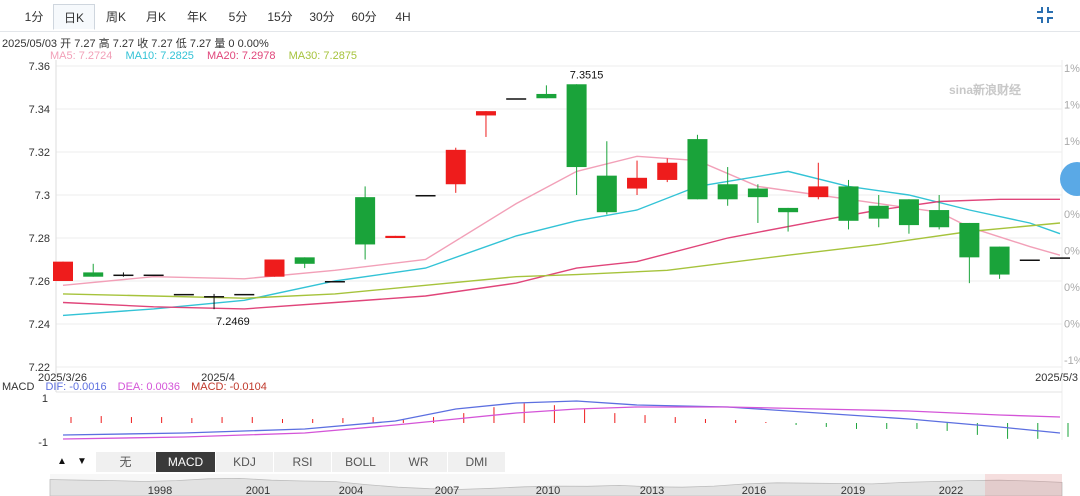  I want to click on indicator-tab-rsi: RSI, so click(303, 462).